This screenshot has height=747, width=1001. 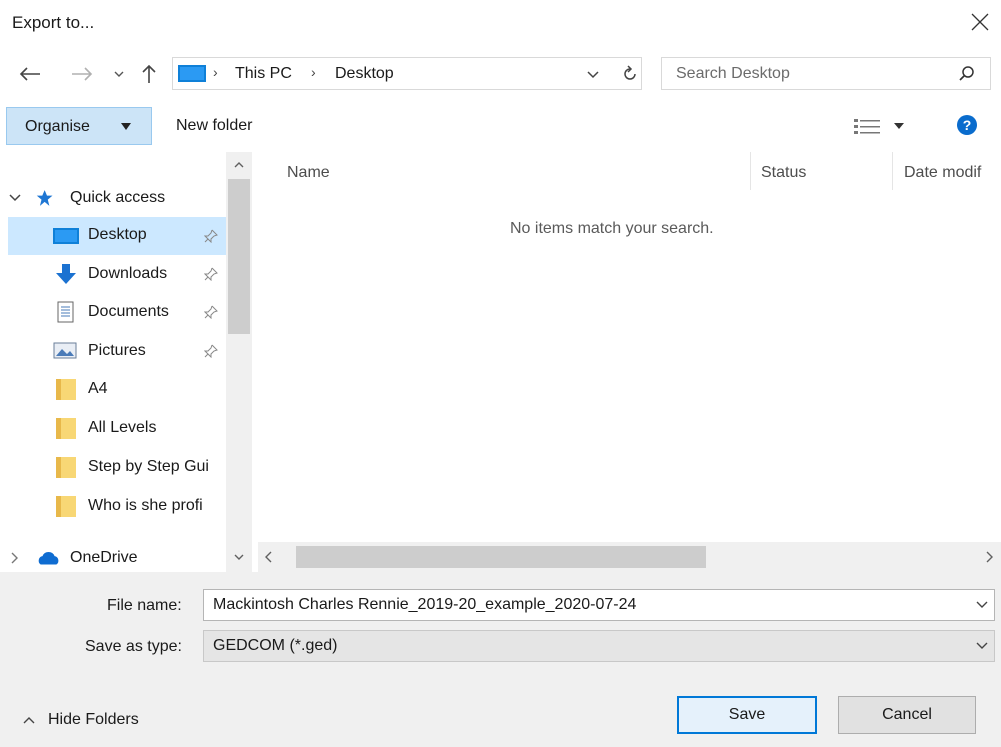 What do you see at coordinates (966, 73) in the screenshot?
I see `search-icon` at bounding box center [966, 73].